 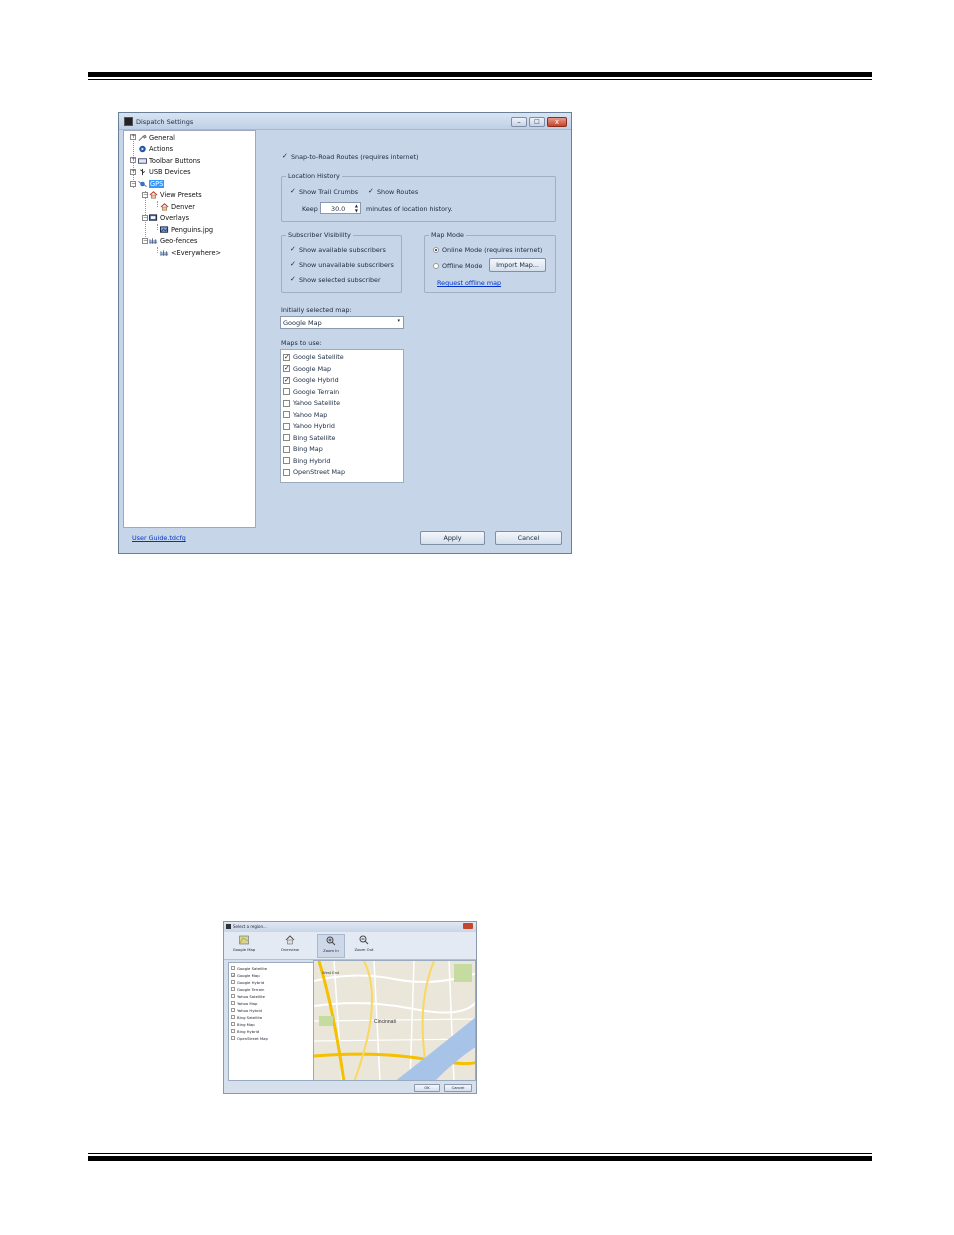 I want to click on spinner-arrows-icon: ▲ ▼, so click(x=356, y=208).